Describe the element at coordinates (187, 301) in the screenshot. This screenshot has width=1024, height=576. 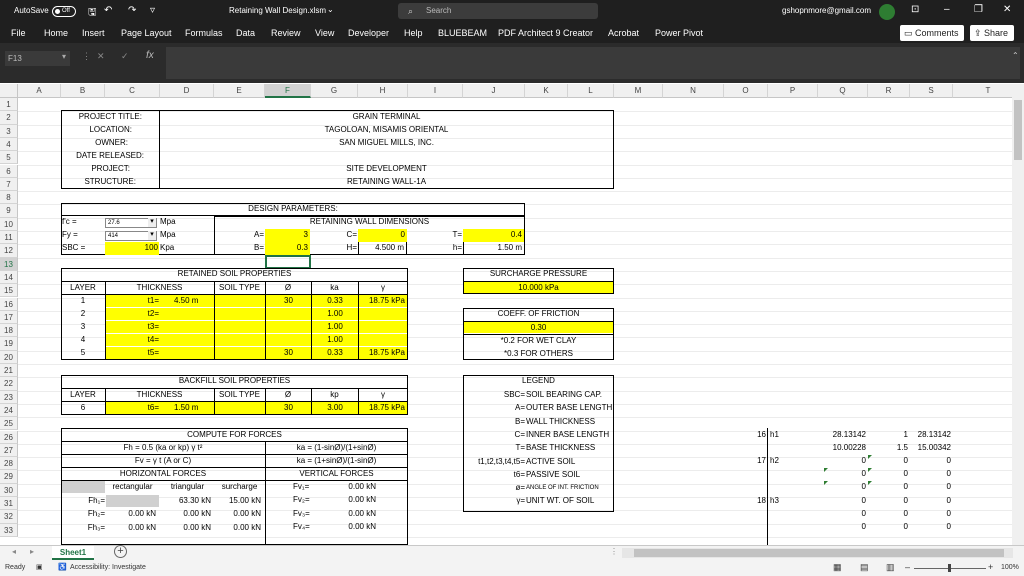
I see `retained-thickness-input: 4.50 m` at that location.